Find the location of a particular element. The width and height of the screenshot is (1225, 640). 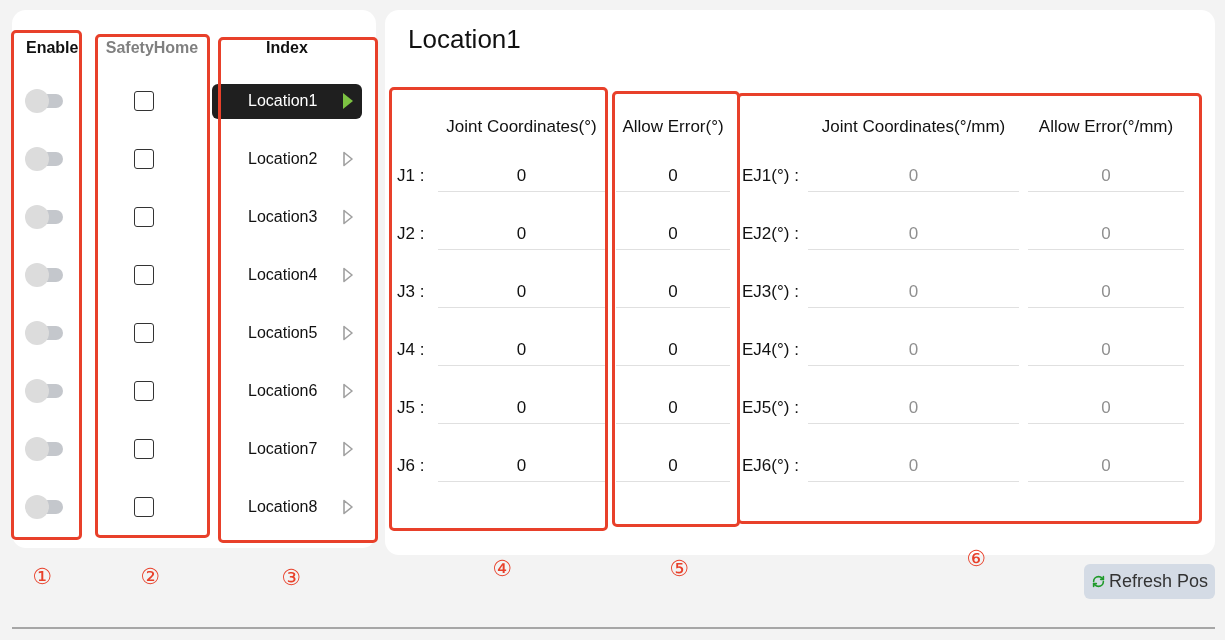

row-label: EJ3(°) : is located at coordinates (770, 292).